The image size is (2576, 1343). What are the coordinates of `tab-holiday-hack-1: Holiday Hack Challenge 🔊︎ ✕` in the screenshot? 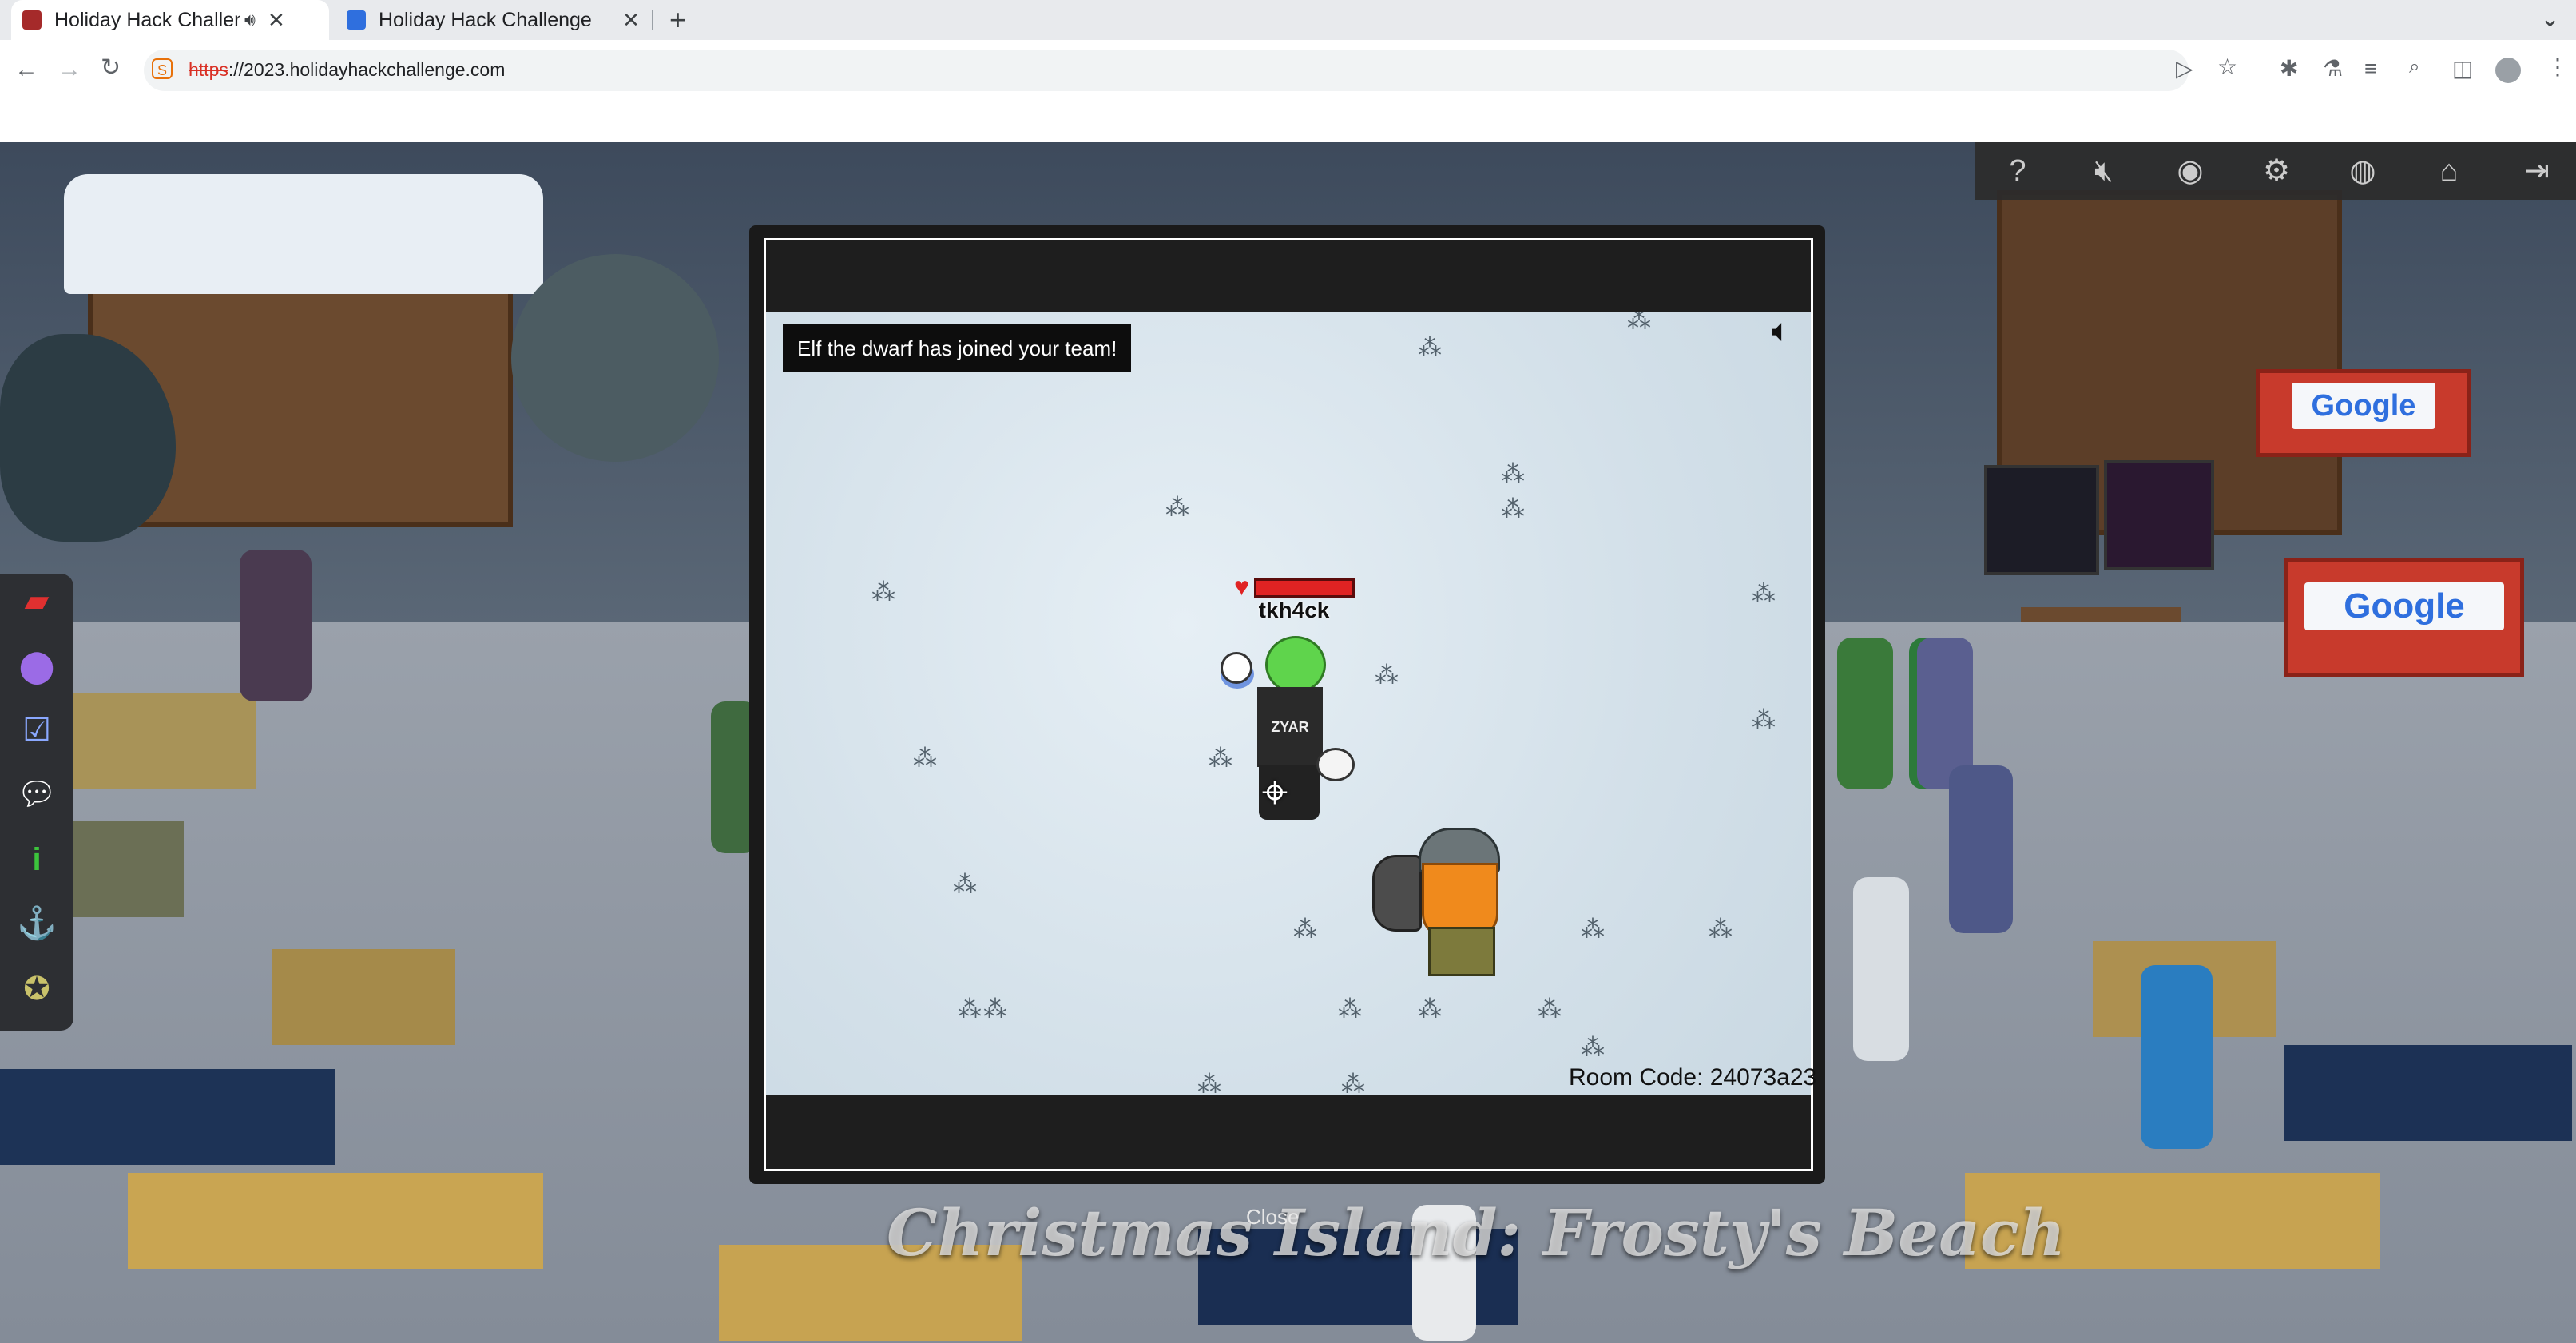 It's located at (170, 20).